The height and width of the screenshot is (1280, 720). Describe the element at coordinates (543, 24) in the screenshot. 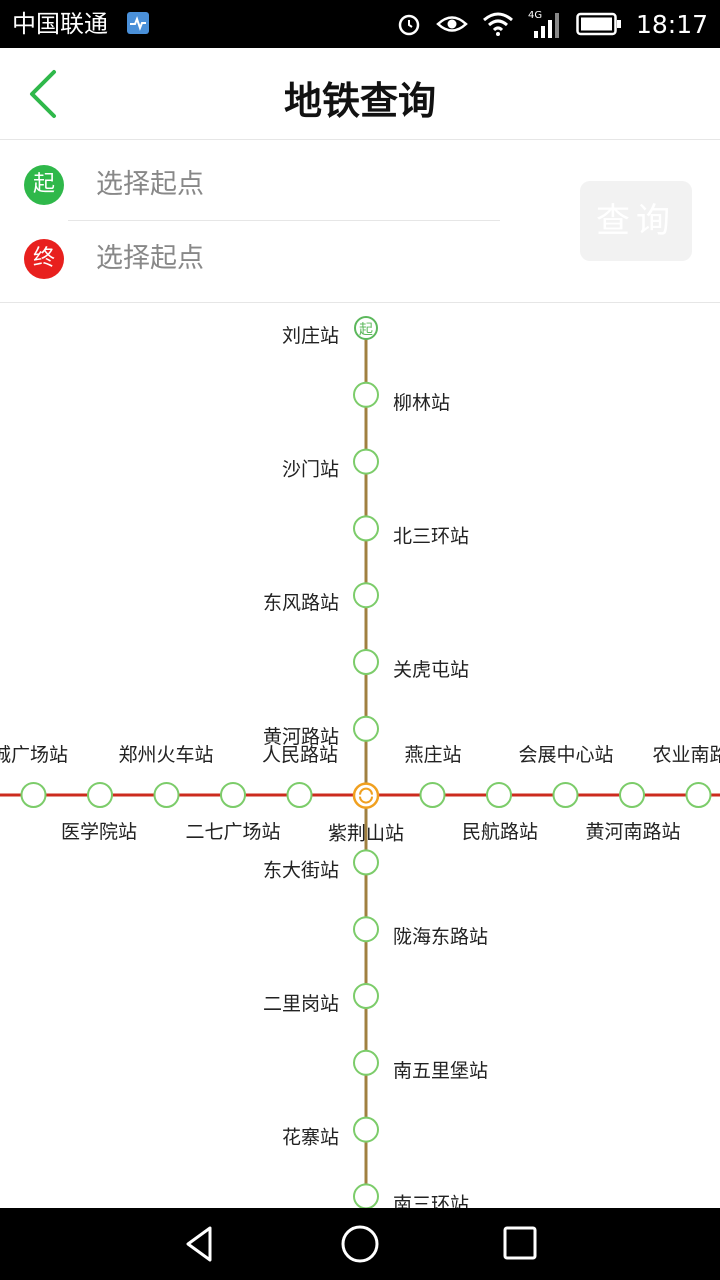

I see `signal-icon: 4G` at that location.